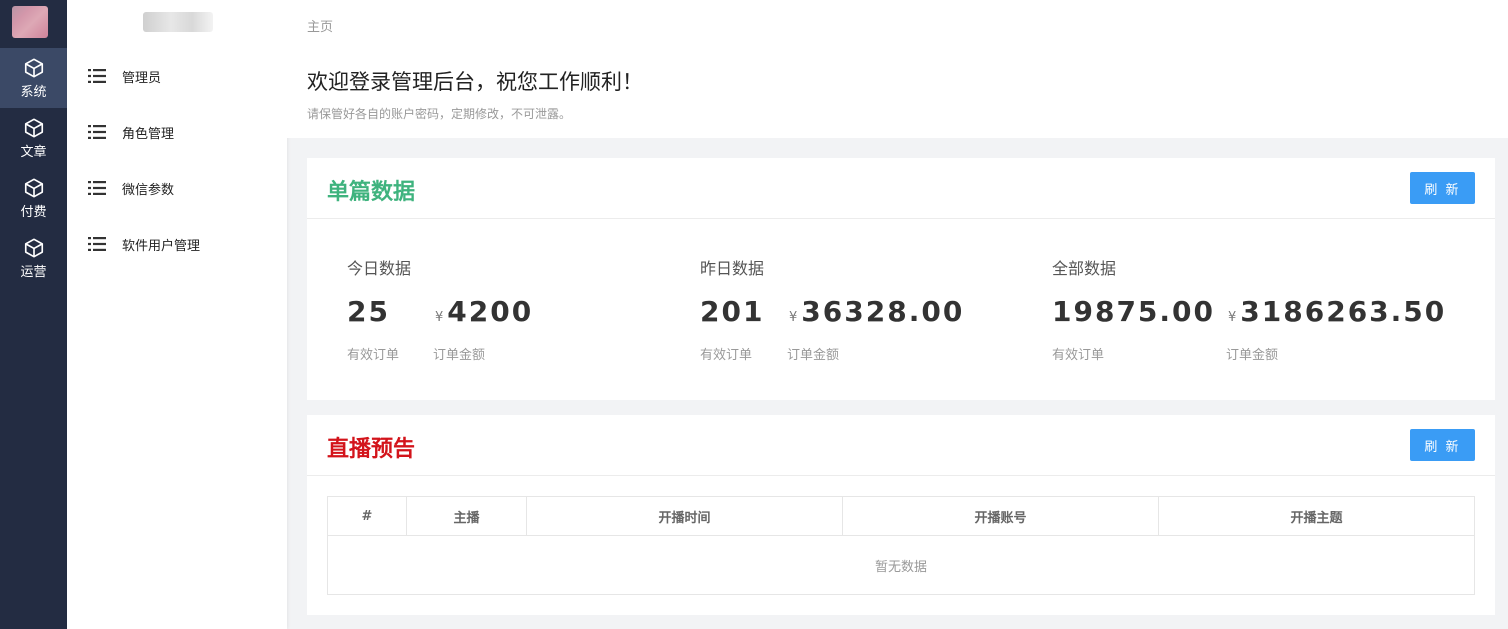 This screenshot has width=1508, height=629. I want to click on rail-item-label: 系统, so click(33, 92).